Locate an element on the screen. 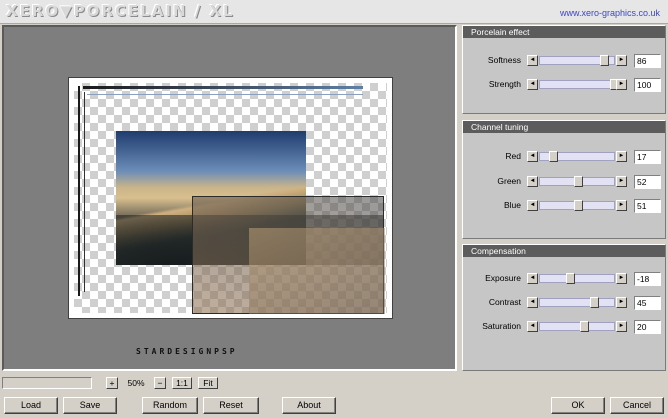  load-button: Load is located at coordinates (31, 405).